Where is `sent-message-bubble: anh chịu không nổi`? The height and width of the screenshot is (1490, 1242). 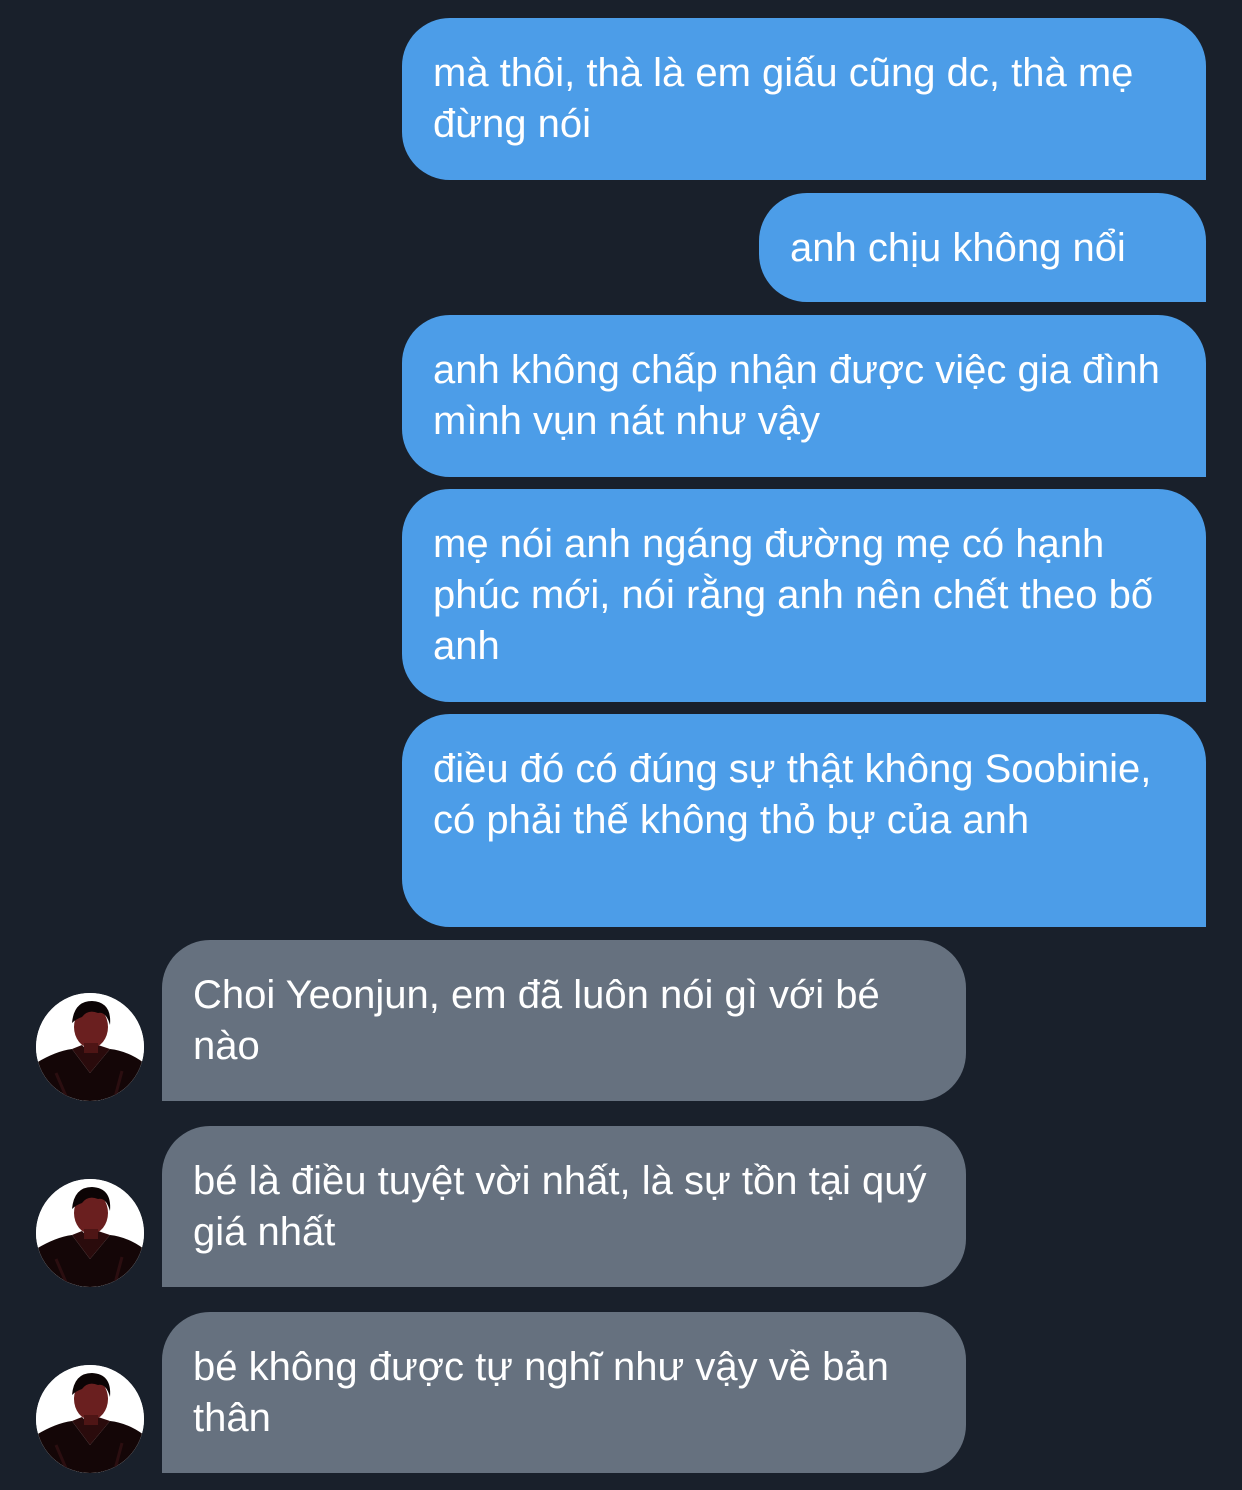
sent-message-bubble: anh chịu không nổi is located at coordinates (982, 247).